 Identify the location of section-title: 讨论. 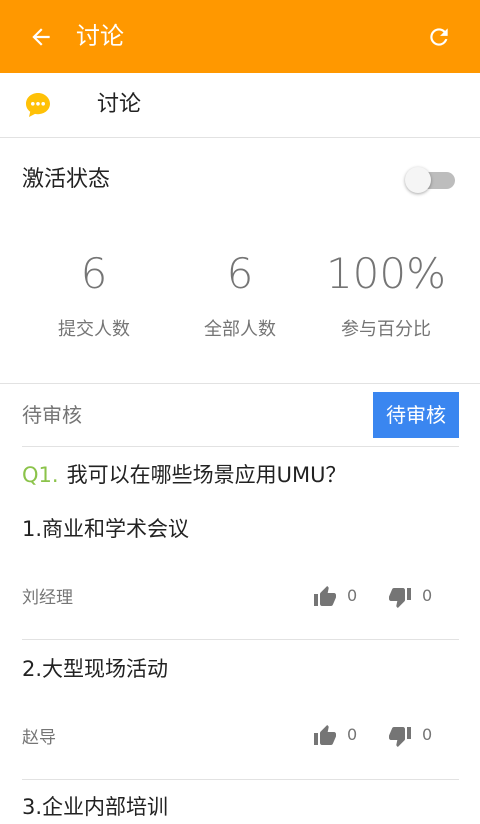
(119, 104).